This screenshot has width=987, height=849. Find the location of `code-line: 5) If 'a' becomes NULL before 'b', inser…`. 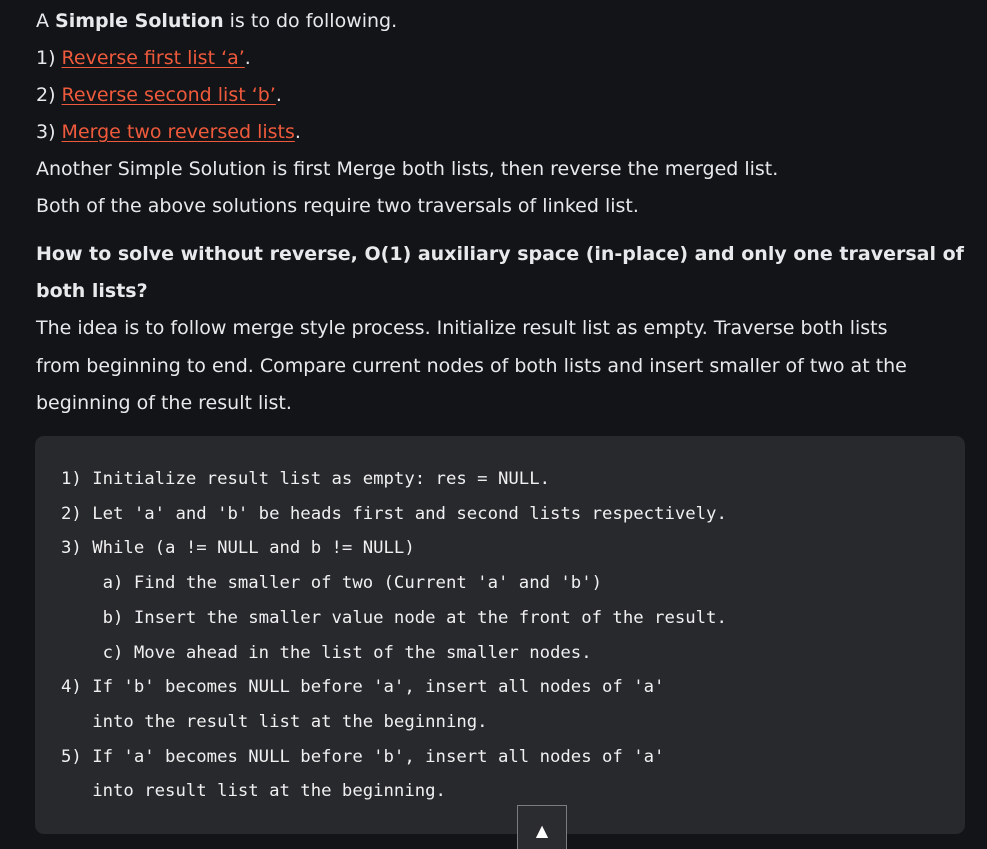

code-line: 5) If 'a' becomes NULL before 'b', inser… is located at coordinates (368, 756).